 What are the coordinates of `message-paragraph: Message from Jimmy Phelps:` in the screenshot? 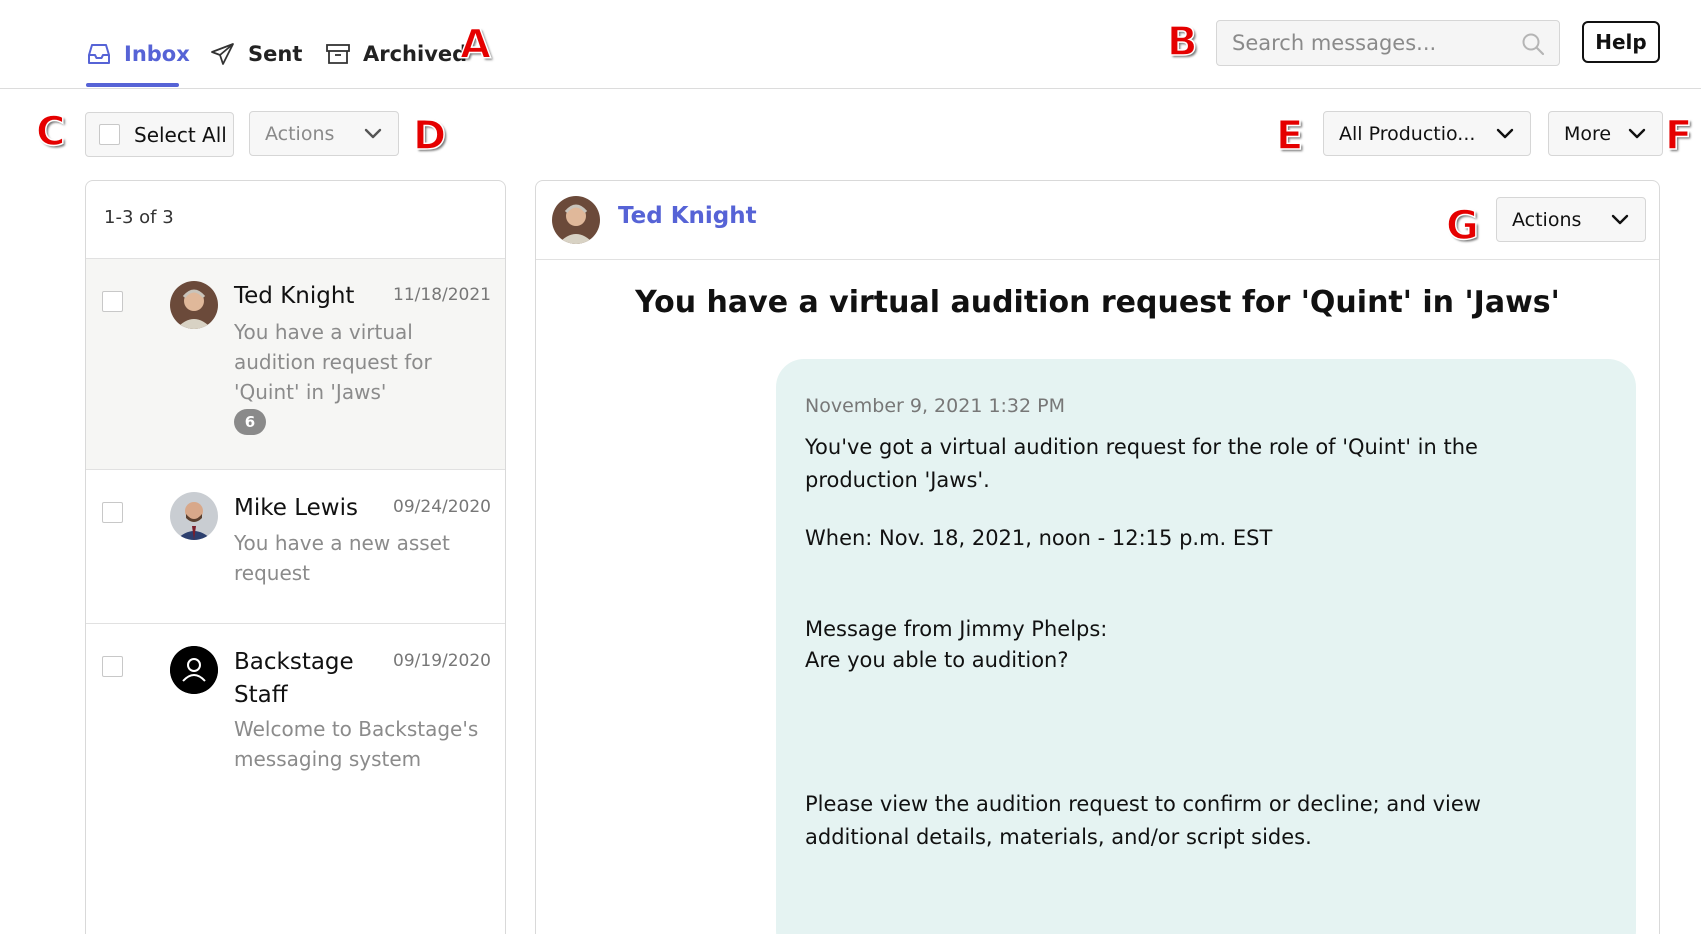 It's located at (956, 629).